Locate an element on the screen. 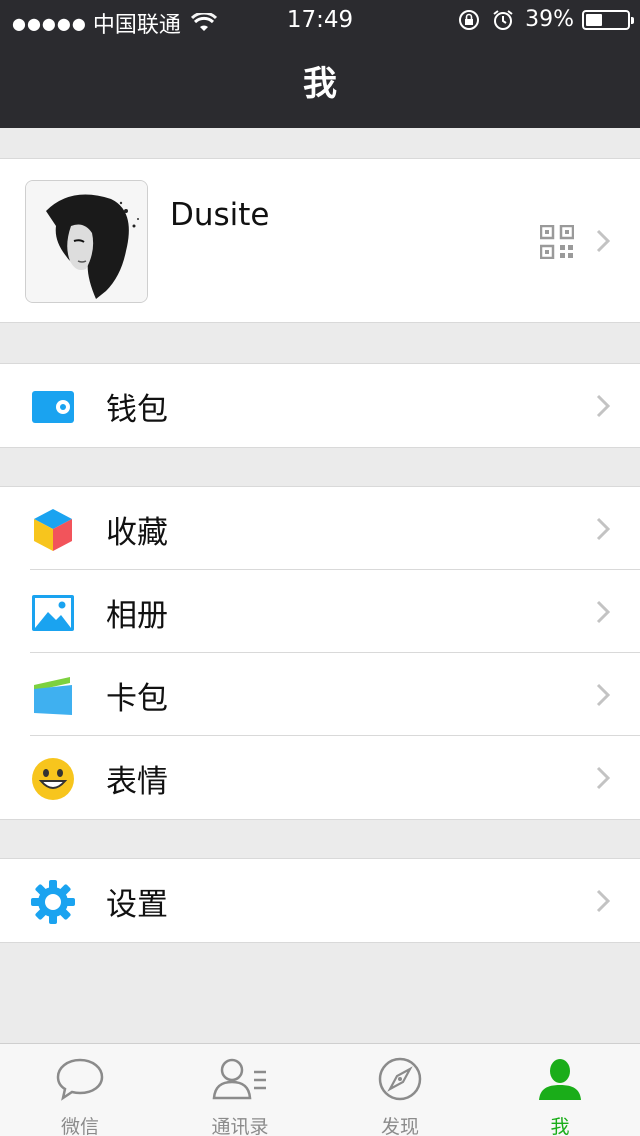 This screenshot has height=1136, width=640. menu-item-settings: 设置 is located at coordinates (320, 900).